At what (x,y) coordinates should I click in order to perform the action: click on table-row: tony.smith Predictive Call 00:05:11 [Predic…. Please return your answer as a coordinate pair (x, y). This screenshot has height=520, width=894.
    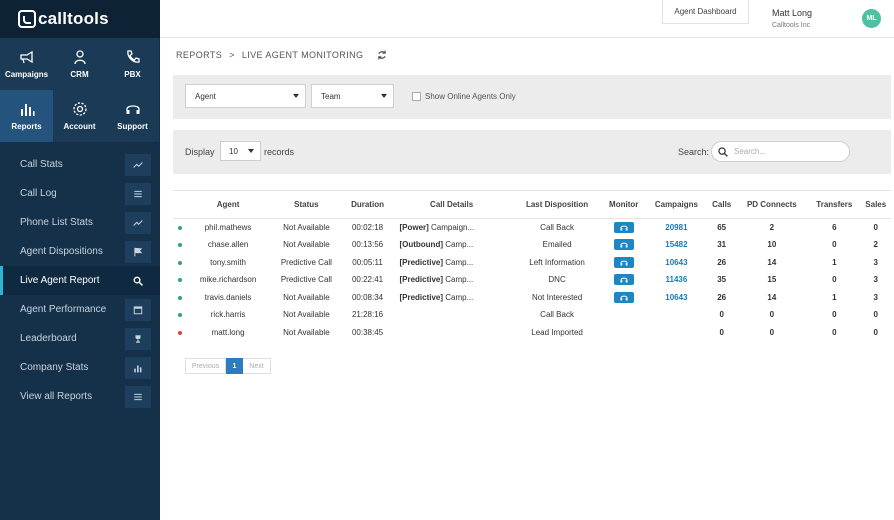
    Looking at the image, I should click on (532, 263).